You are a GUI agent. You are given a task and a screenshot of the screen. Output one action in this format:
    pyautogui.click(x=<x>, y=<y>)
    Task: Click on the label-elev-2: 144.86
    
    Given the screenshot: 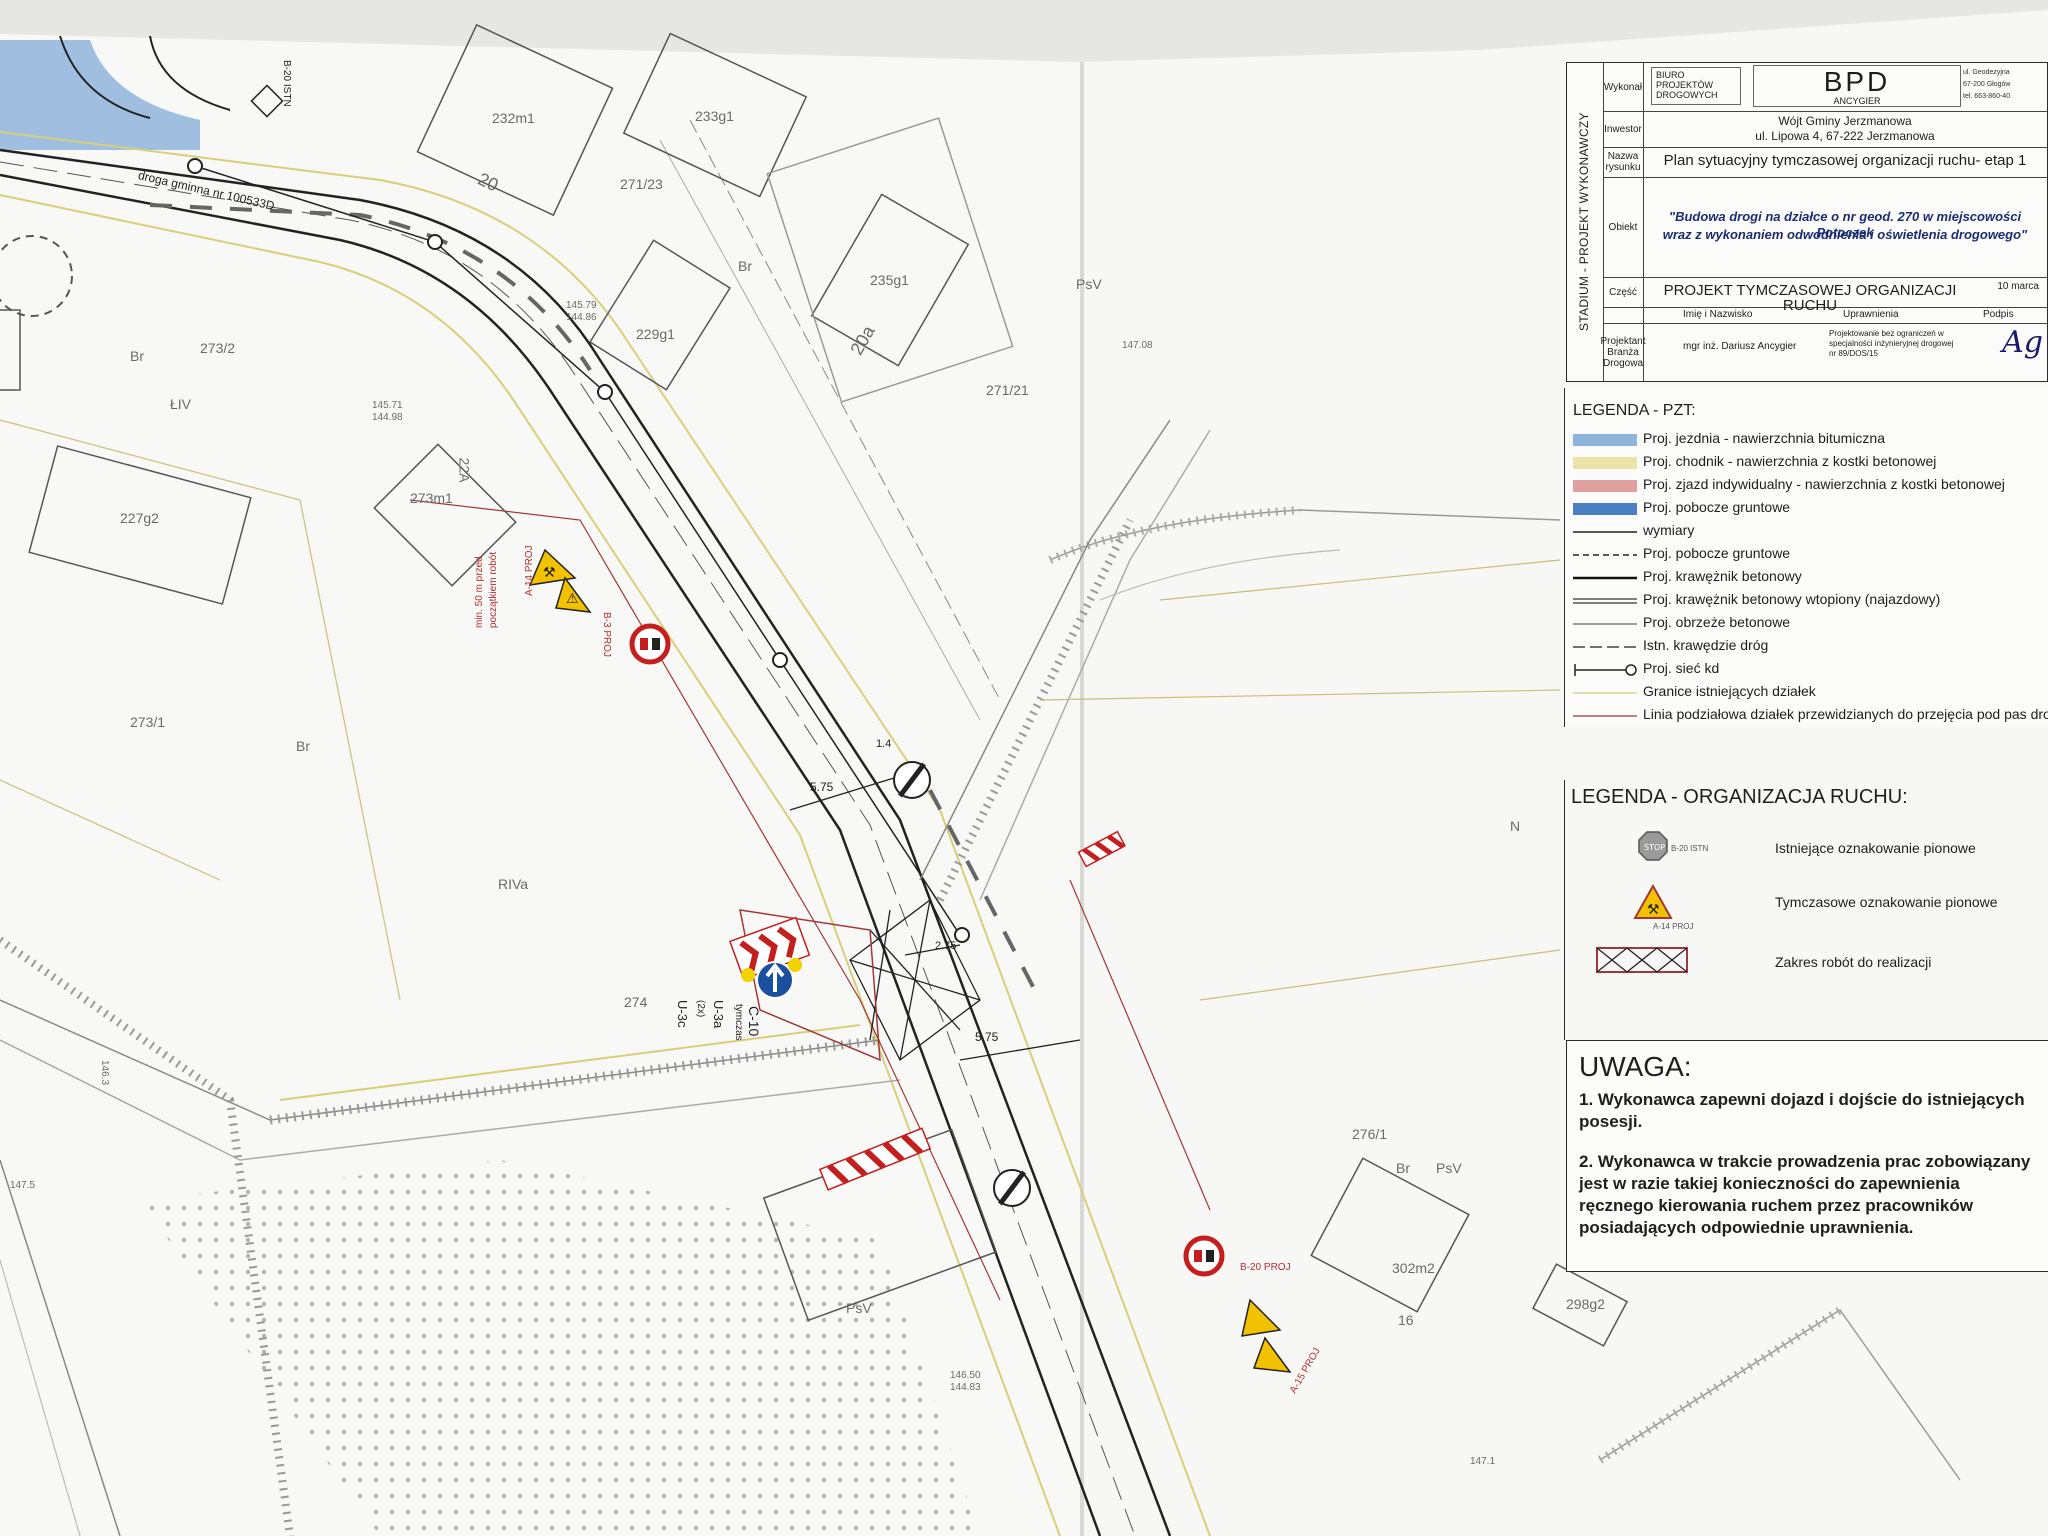 What is the action you would take?
    pyautogui.click(x=581, y=317)
    